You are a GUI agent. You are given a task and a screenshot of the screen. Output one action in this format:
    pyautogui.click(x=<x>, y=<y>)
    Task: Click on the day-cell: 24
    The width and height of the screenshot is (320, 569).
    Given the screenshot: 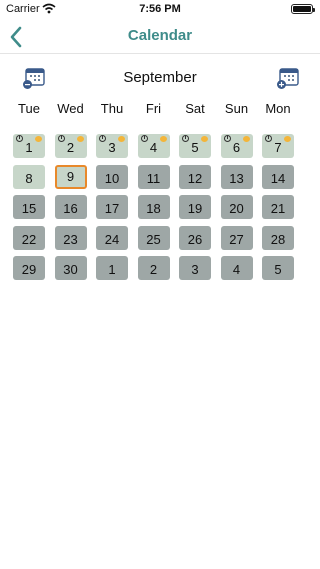 What is the action you would take?
    pyautogui.click(x=112, y=237)
    